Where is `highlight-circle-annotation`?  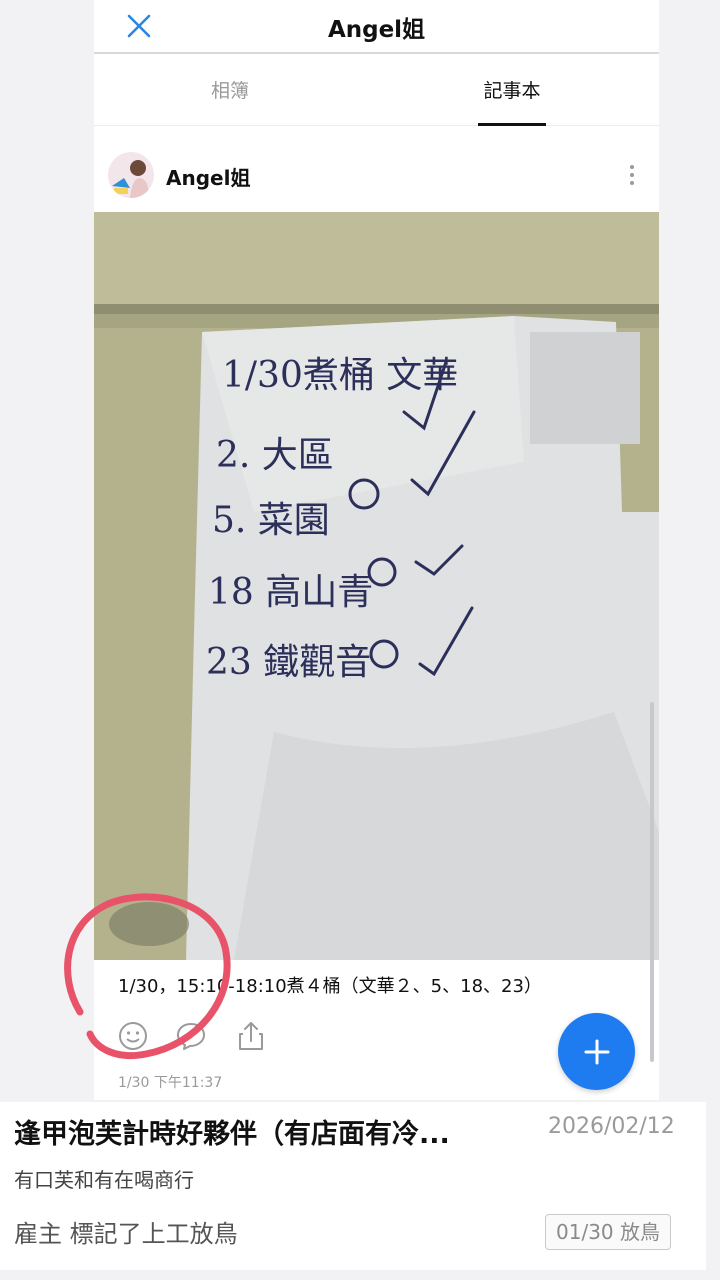 highlight-circle-annotation is located at coordinates (147, 976).